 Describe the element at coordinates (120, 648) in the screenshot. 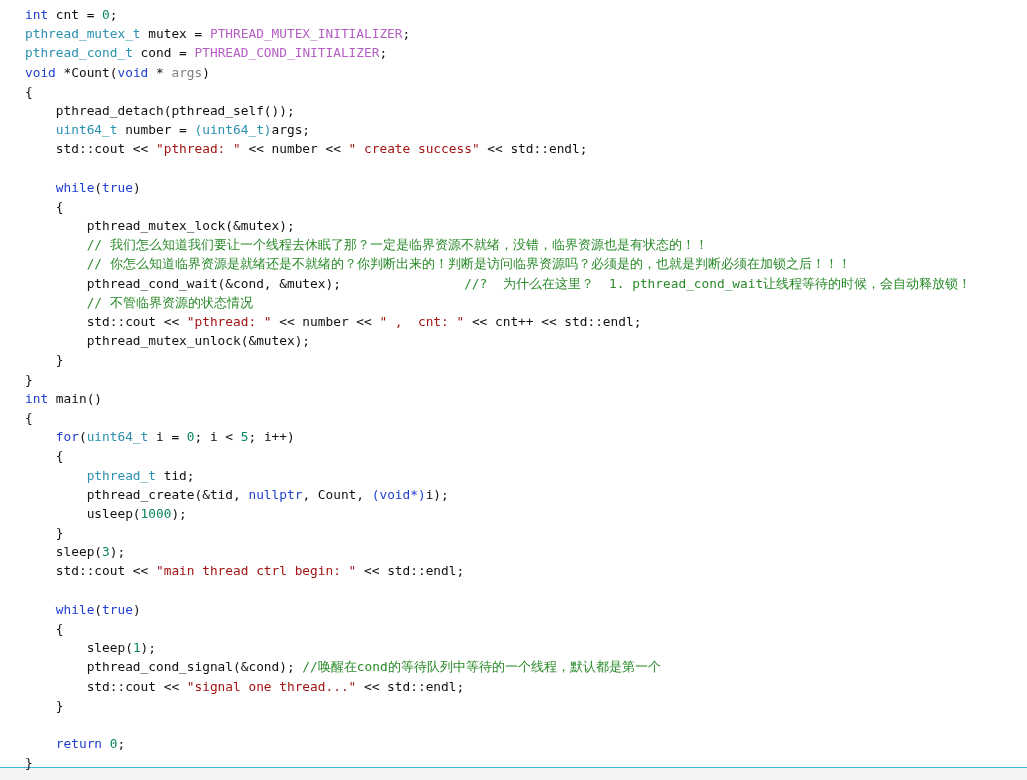

I see `code-line: sleep(1);` at that location.